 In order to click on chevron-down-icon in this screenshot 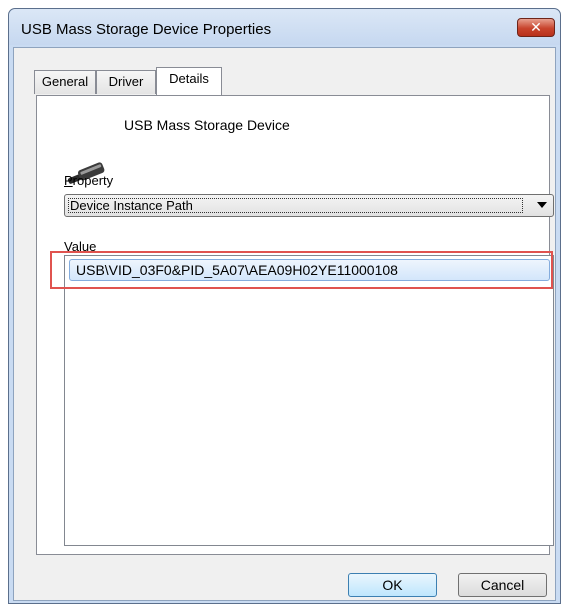, I will do `click(542, 205)`.